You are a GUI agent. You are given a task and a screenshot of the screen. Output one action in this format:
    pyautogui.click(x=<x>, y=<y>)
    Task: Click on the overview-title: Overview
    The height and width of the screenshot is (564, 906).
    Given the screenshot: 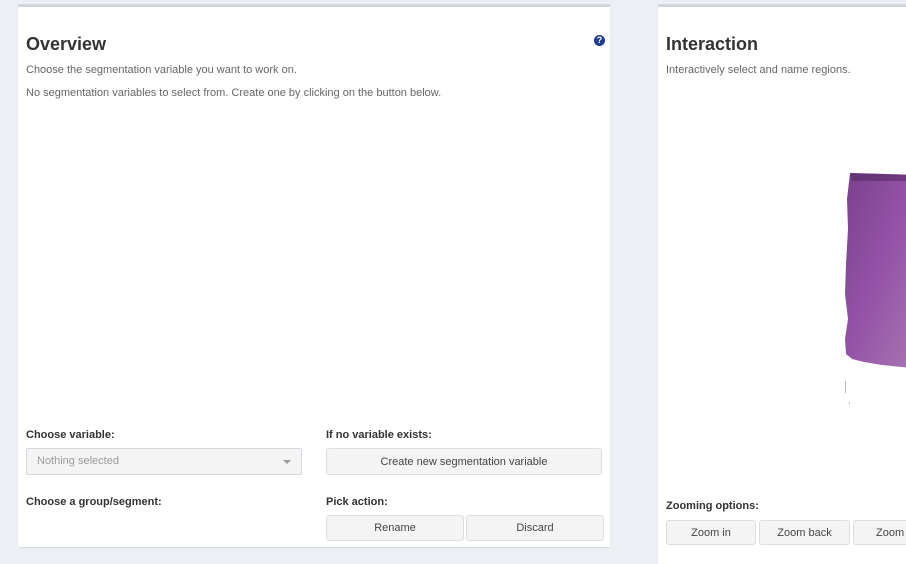 What is the action you would take?
    pyautogui.click(x=66, y=44)
    